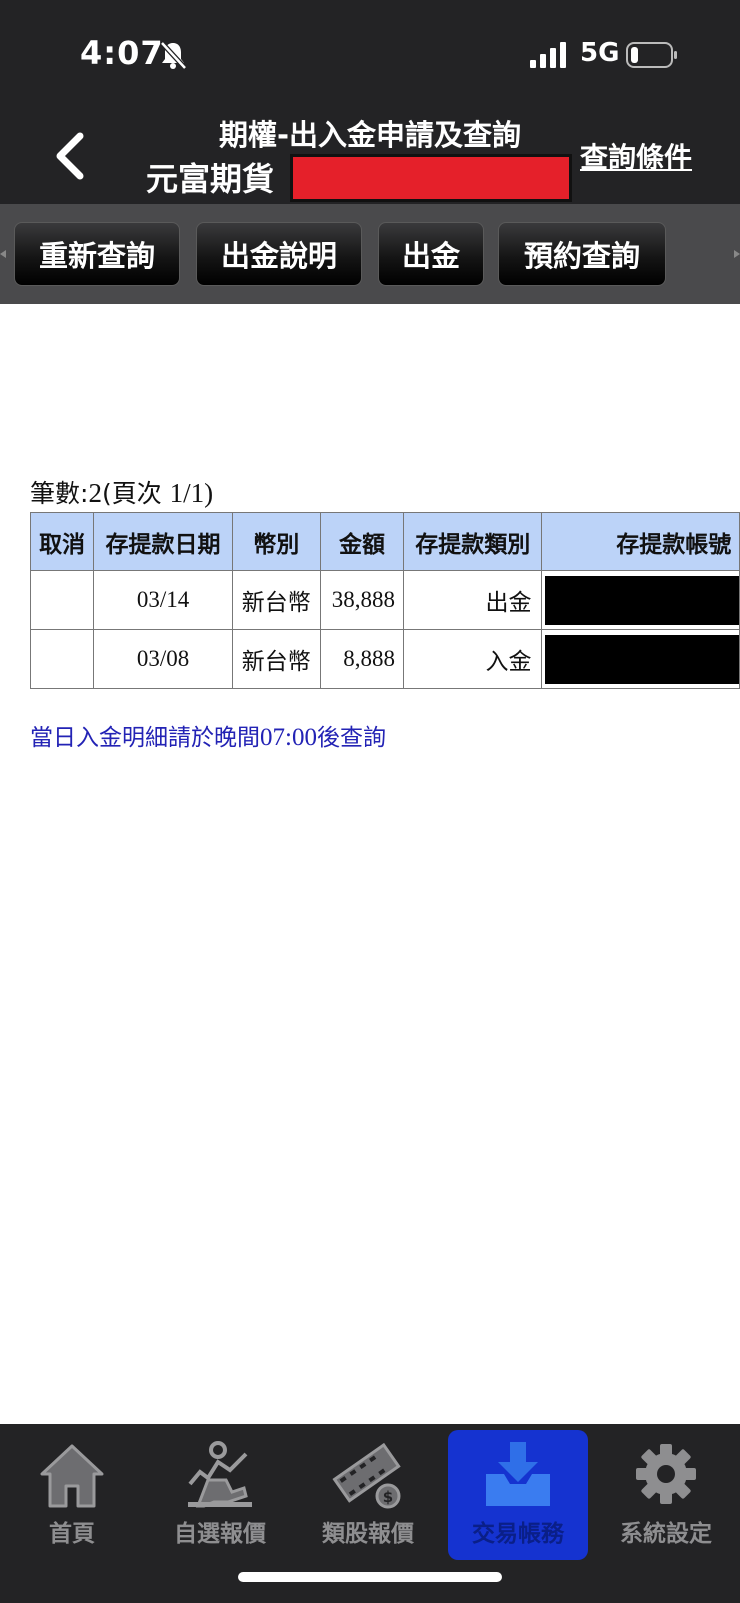 This screenshot has height=1603, width=740. I want to click on signal-icon, so click(548, 55).